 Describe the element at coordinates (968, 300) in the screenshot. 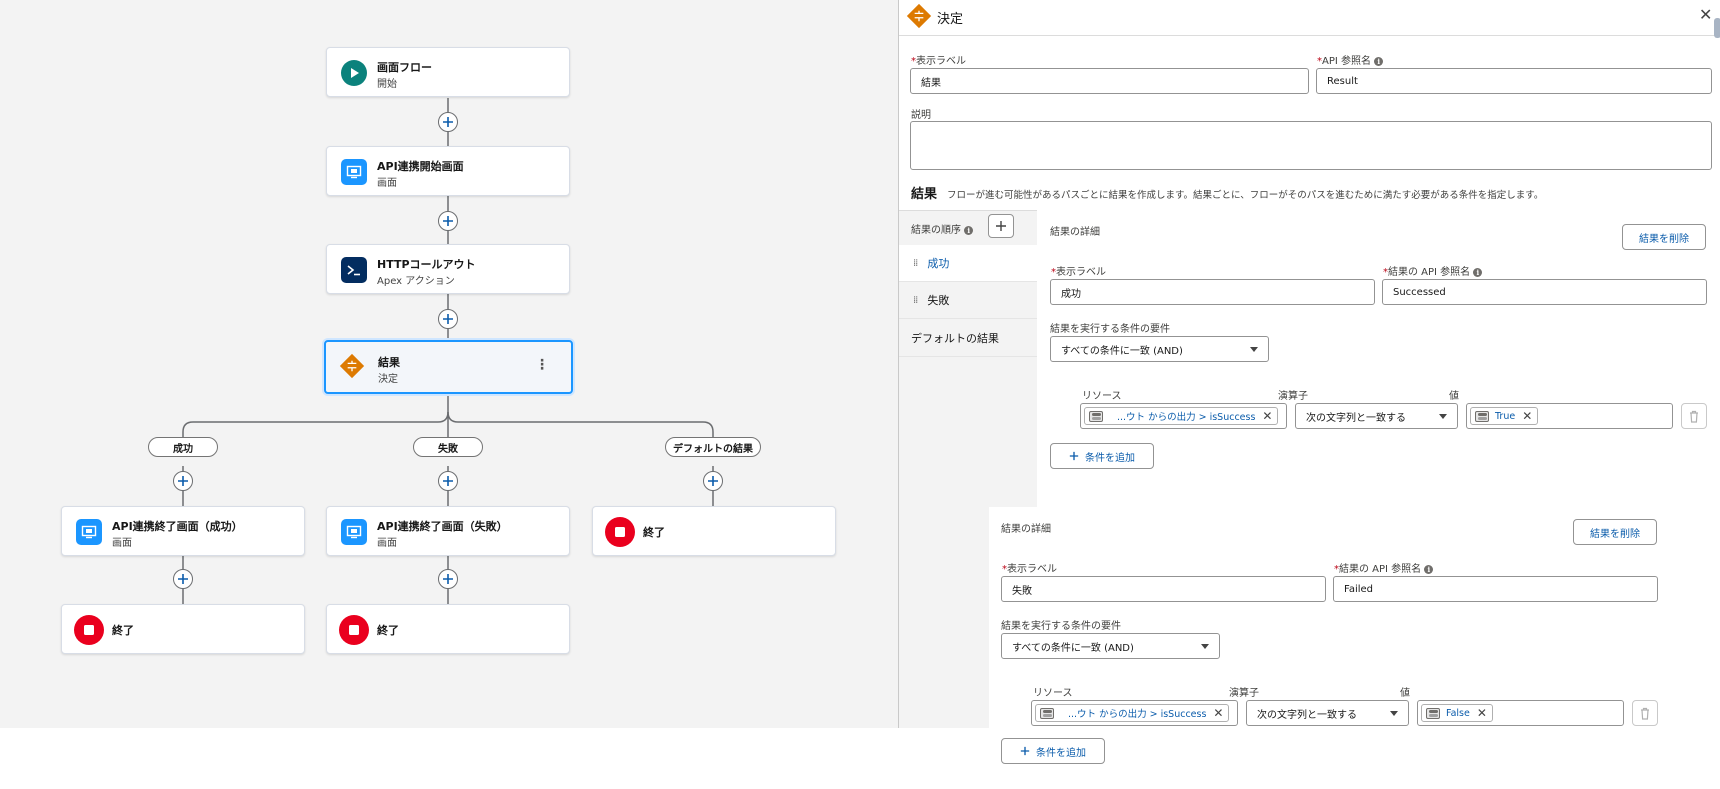

I see `outcome-nav-item-fail: ⁞⁞ 失敗` at that location.